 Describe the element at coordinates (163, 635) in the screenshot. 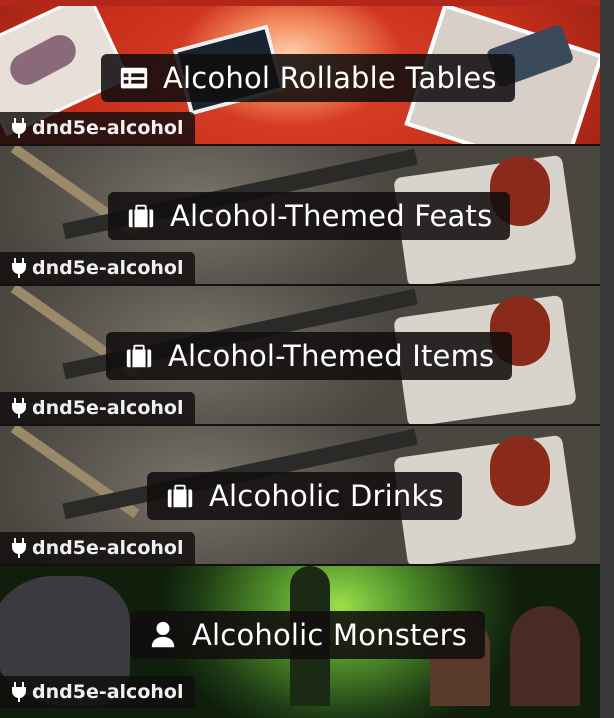

I see `user-icon` at that location.